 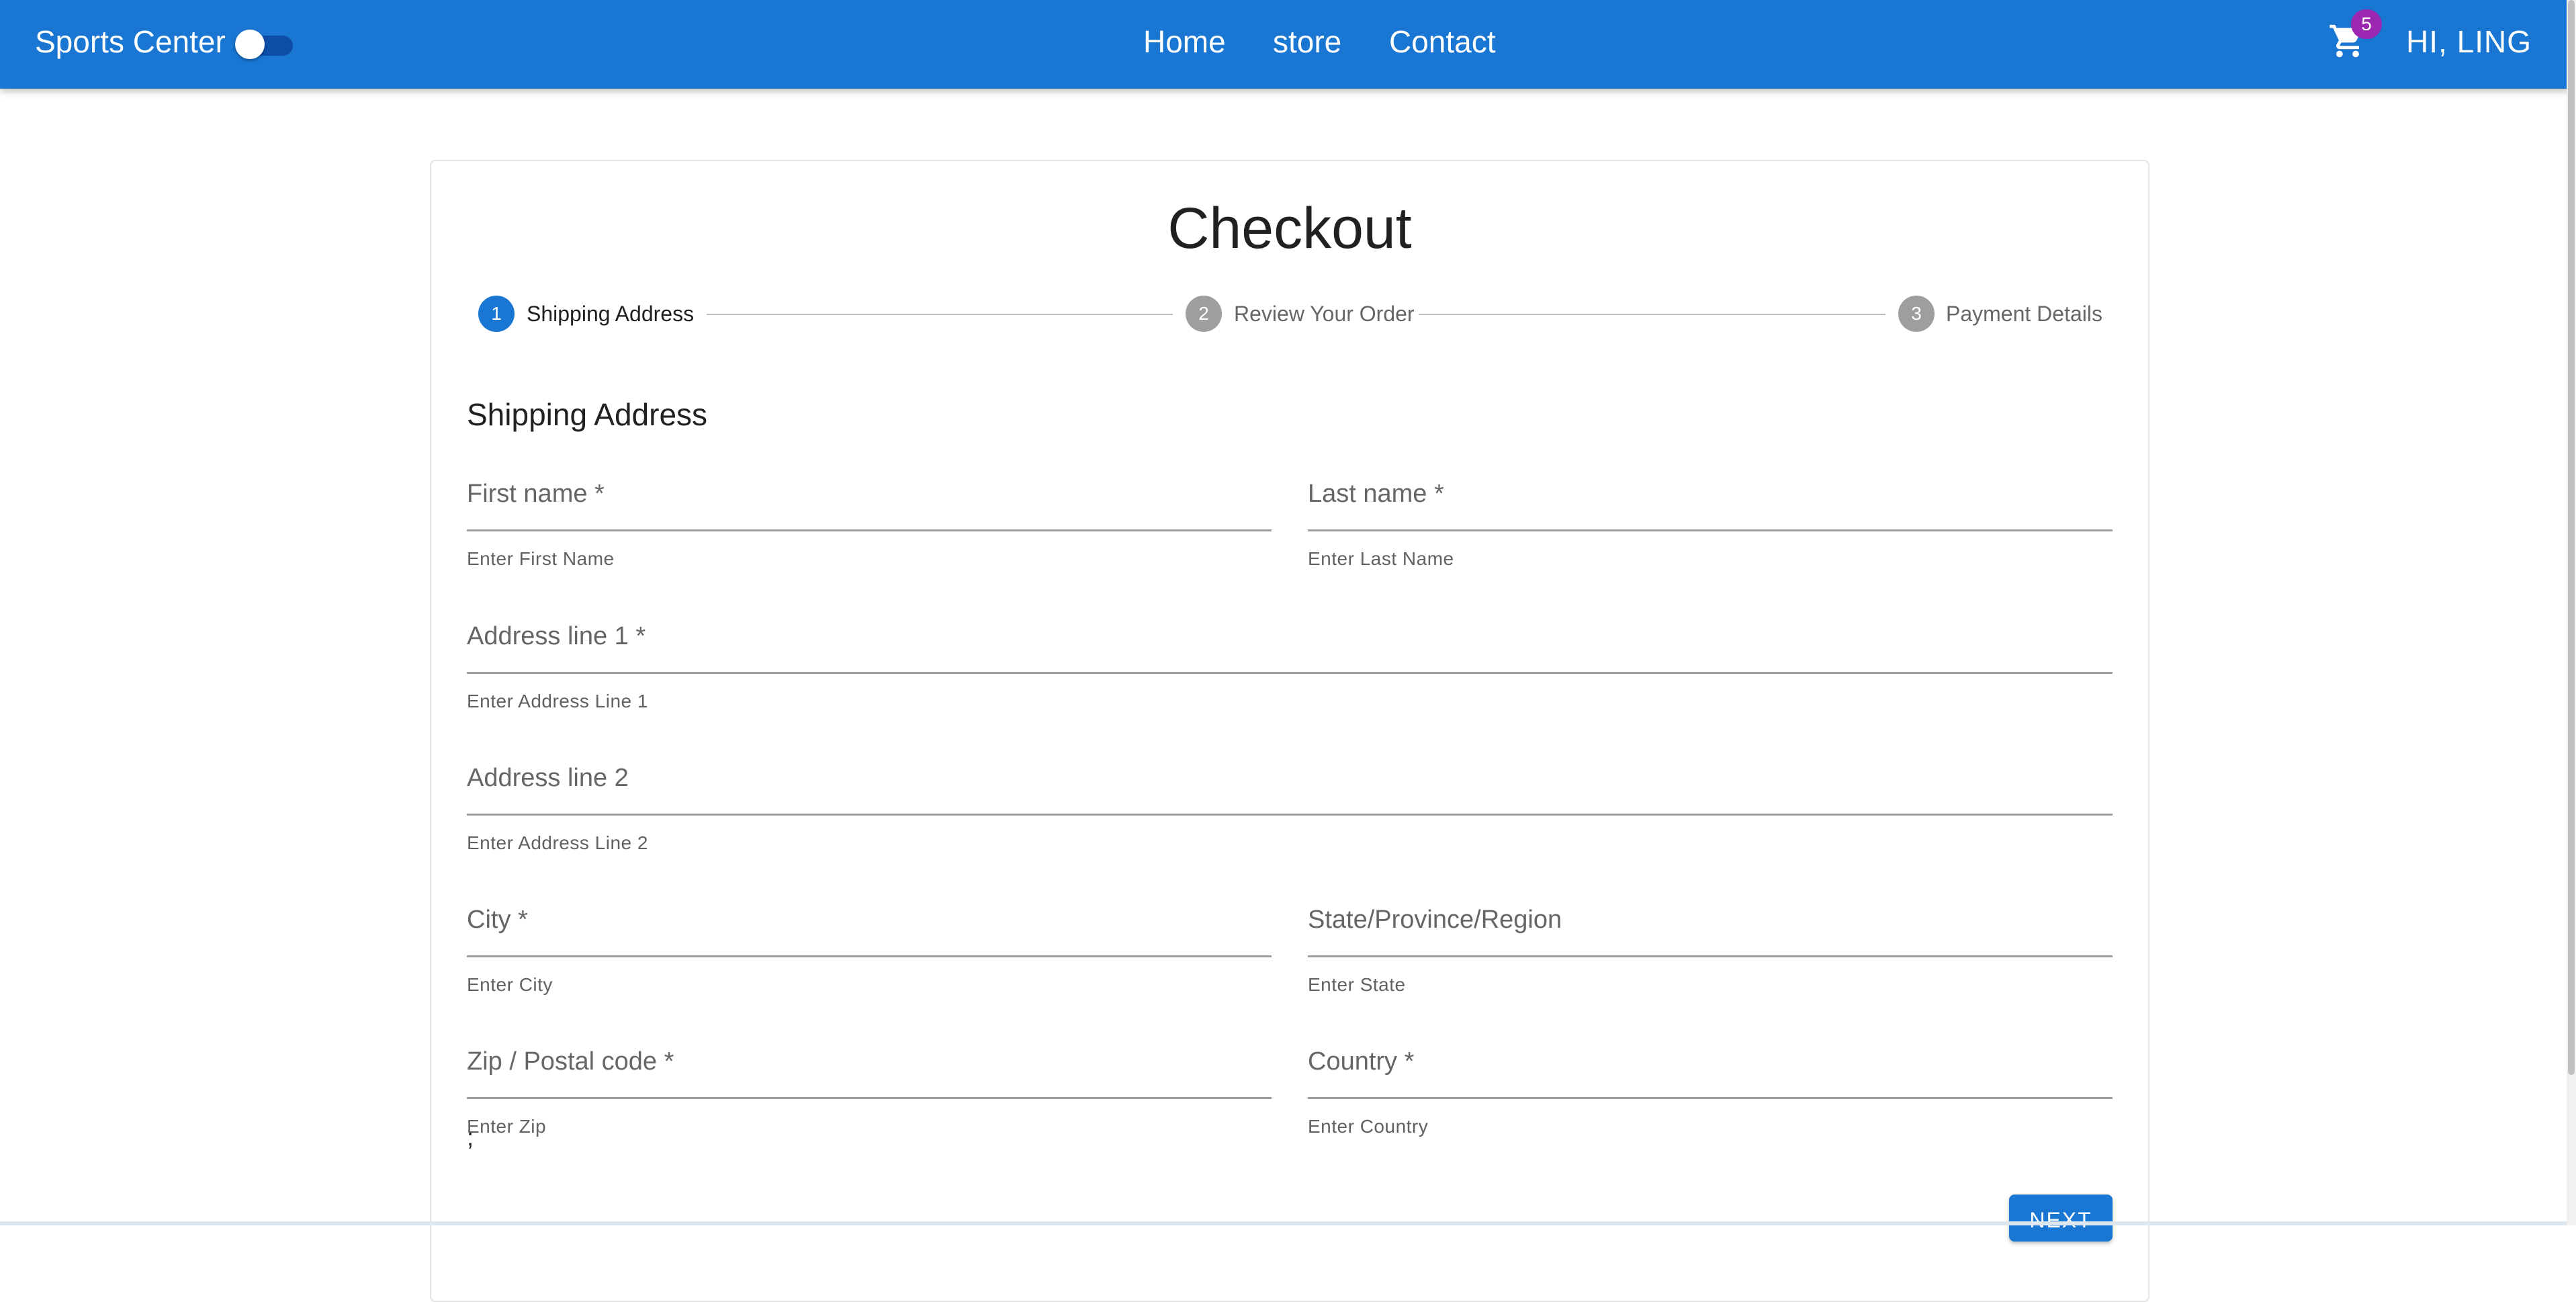 What do you see at coordinates (558, 701) in the screenshot?
I see `field-helper: Enter Address Line 1` at bounding box center [558, 701].